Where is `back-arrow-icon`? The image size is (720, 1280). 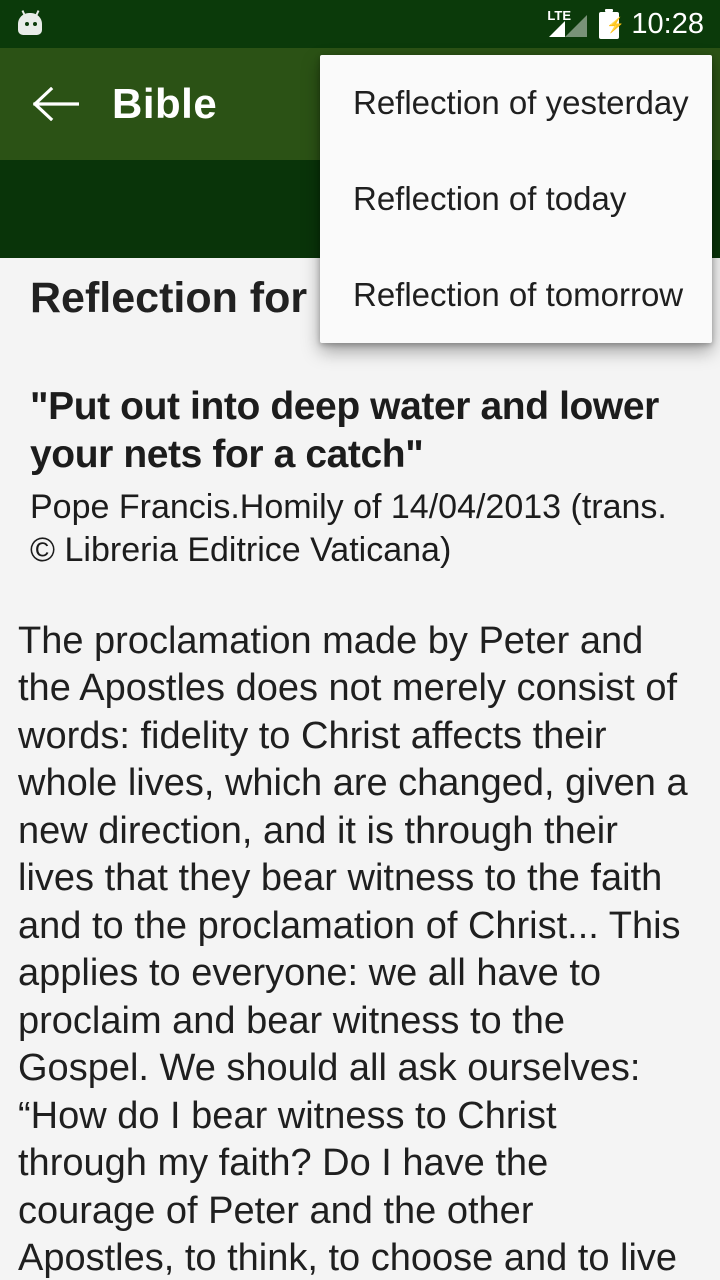
back-arrow-icon is located at coordinates (56, 104).